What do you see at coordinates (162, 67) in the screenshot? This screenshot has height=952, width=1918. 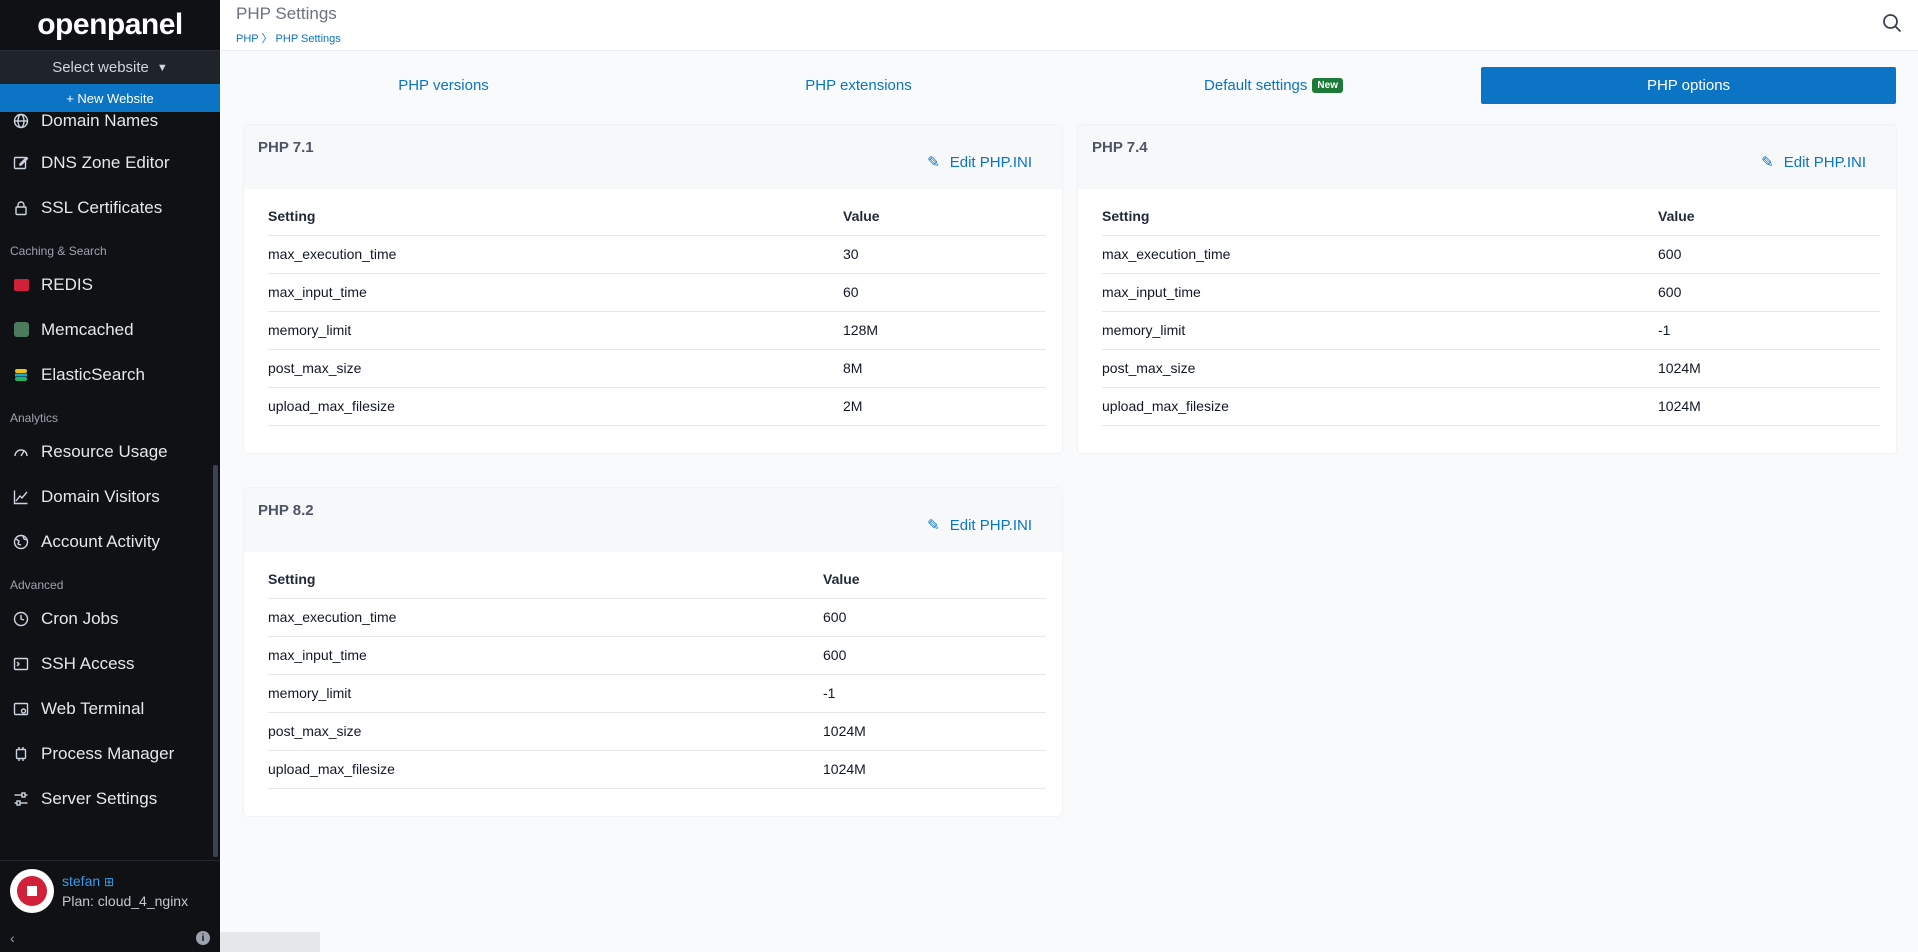 I see `chevron-down-icon: ▼` at bounding box center [162, 67].